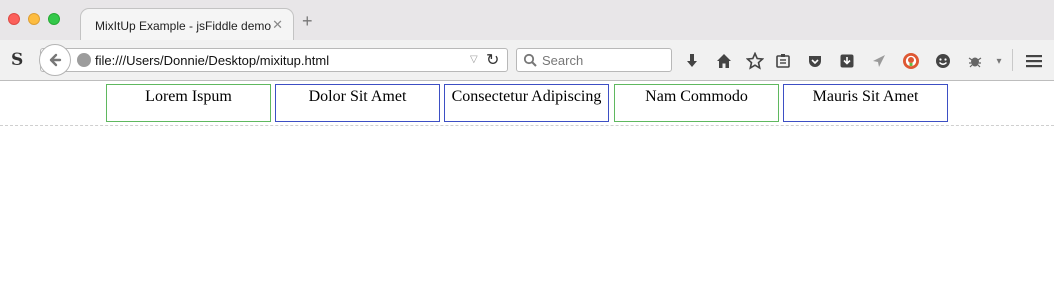 Image resolution: width=1054 pixels, height=296 pixels. I want to click on globe-icon, so click(84, 60).